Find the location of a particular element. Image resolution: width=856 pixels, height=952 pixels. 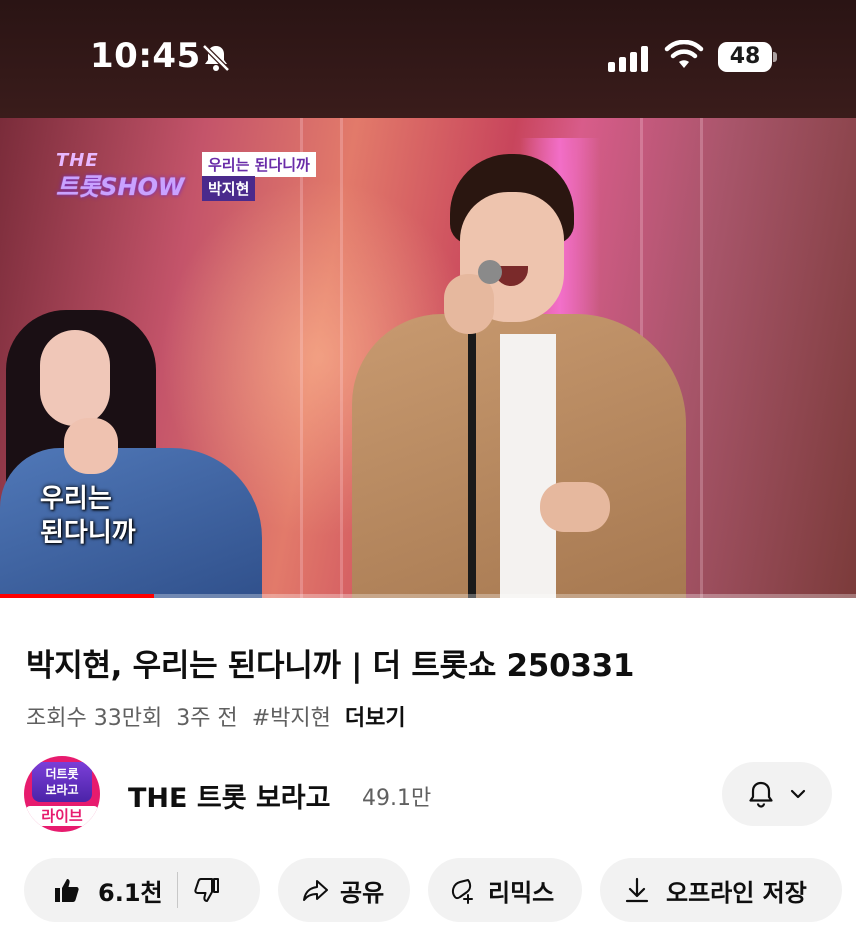

cellular-signal-icon is located at coordinates (628, 59).